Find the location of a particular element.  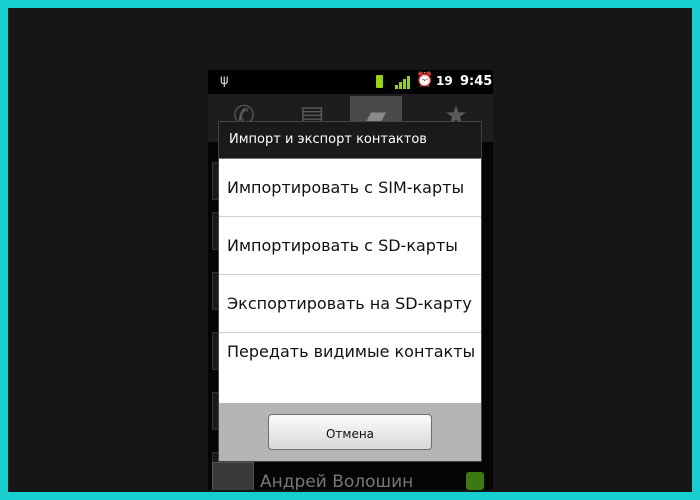

status-bar: ψ ⏰ 19 9:45 is located at coordinates (350, 82).